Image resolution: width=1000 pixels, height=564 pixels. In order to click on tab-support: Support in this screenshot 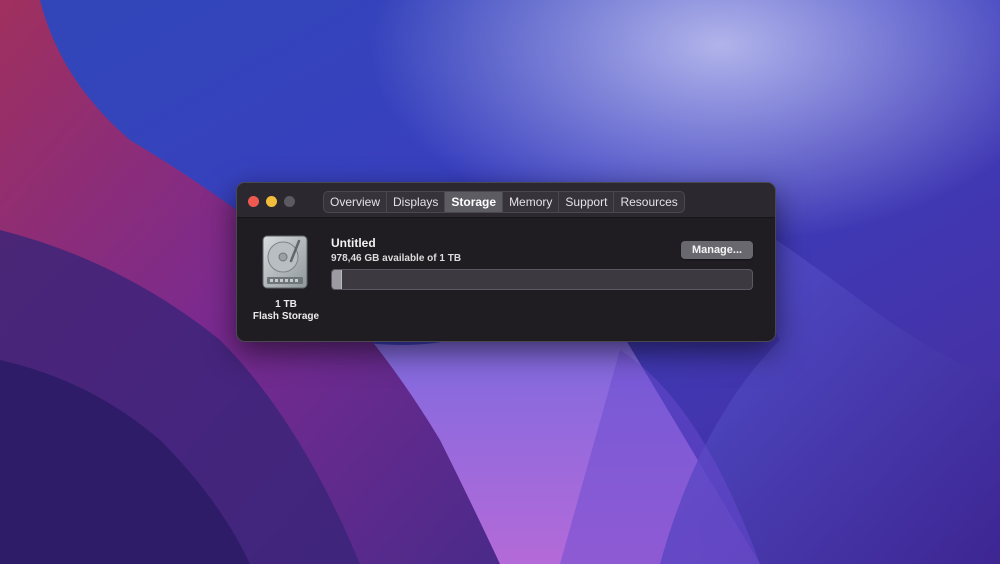, I will do `click(587, 202)`.